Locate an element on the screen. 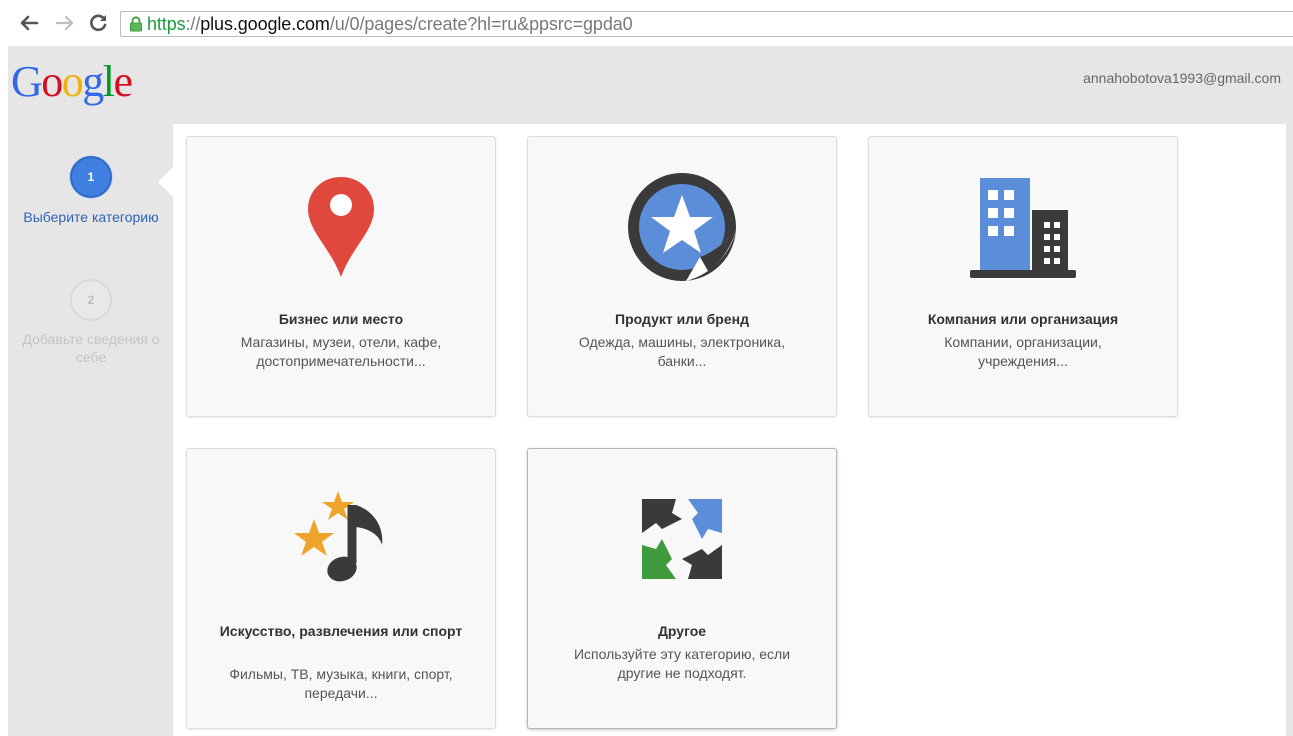 This screenshot has width=1293, height=736. reload-icon is located at coordinates (98, 23).